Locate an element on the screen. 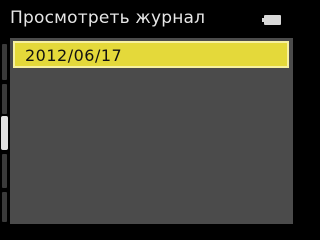  list-item-label: 2012/06/17 is located at coordinates (74, 55).